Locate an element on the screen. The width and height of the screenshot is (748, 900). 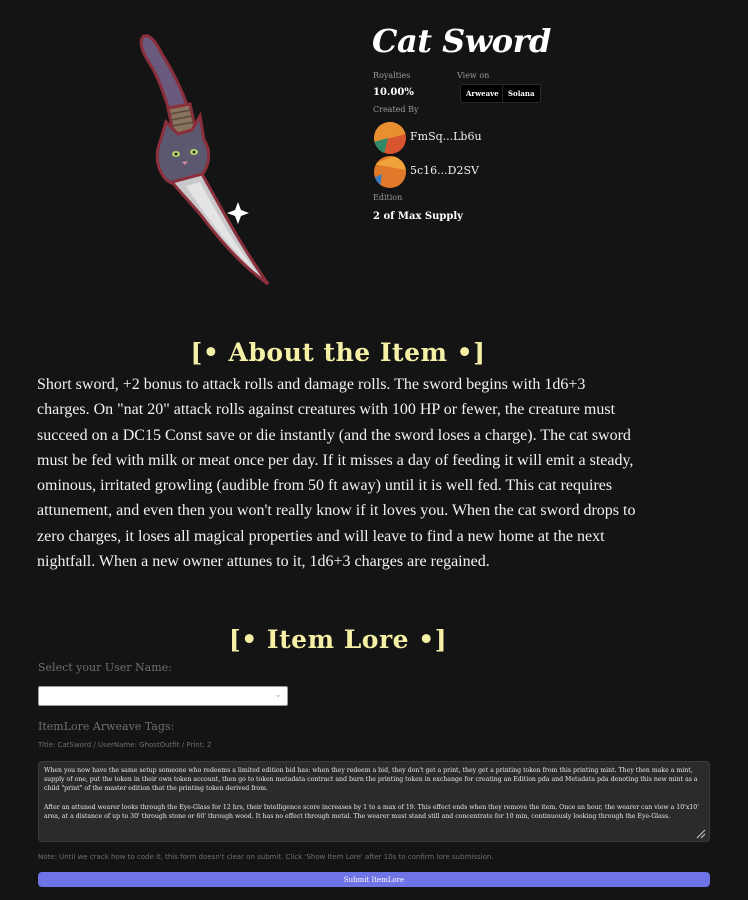
cat-sword-icon is located at coordinates (205, 160).